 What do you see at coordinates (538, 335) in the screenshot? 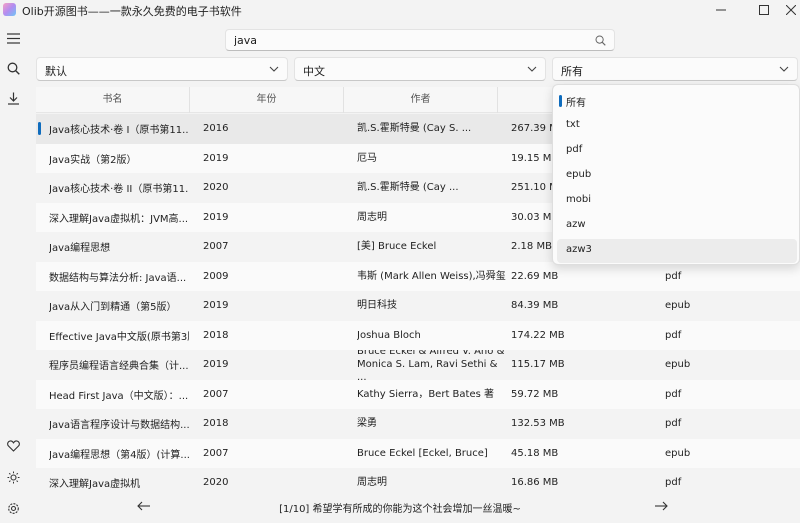
I see `cell-size: 174.22 MB` at bounding box center [538, 335].